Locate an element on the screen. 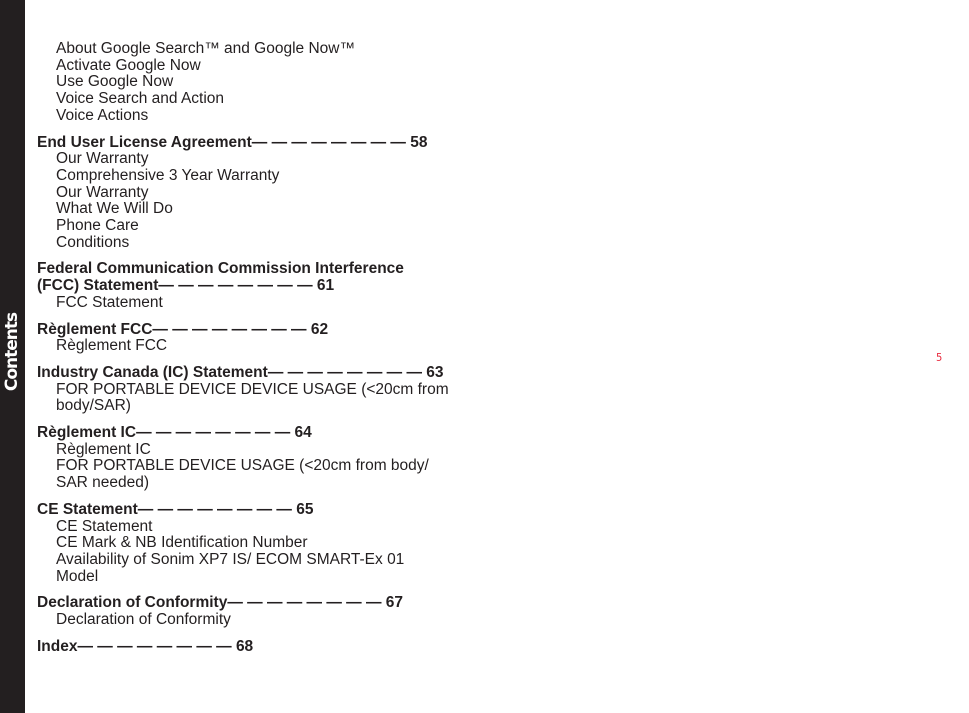 The image size is (969, 713). toc-item: Activate Google Now is located at coordinates (267, 66).